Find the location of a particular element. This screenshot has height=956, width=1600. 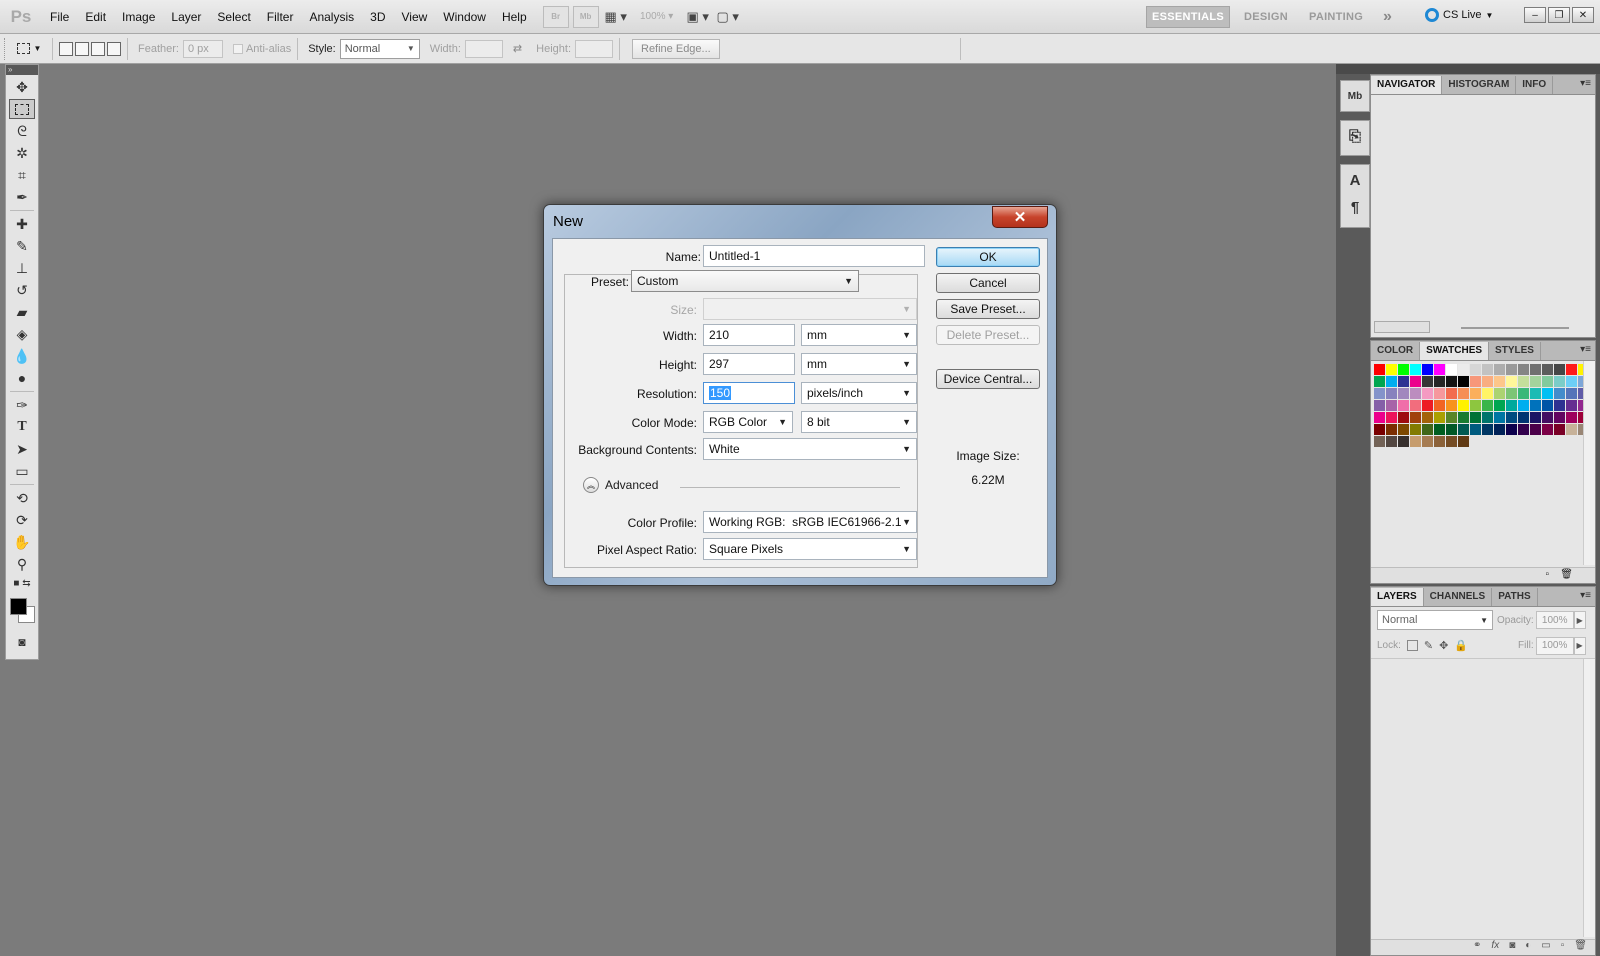

delete-layer-icon: 🗑 is located at coordinates (1580, 947).